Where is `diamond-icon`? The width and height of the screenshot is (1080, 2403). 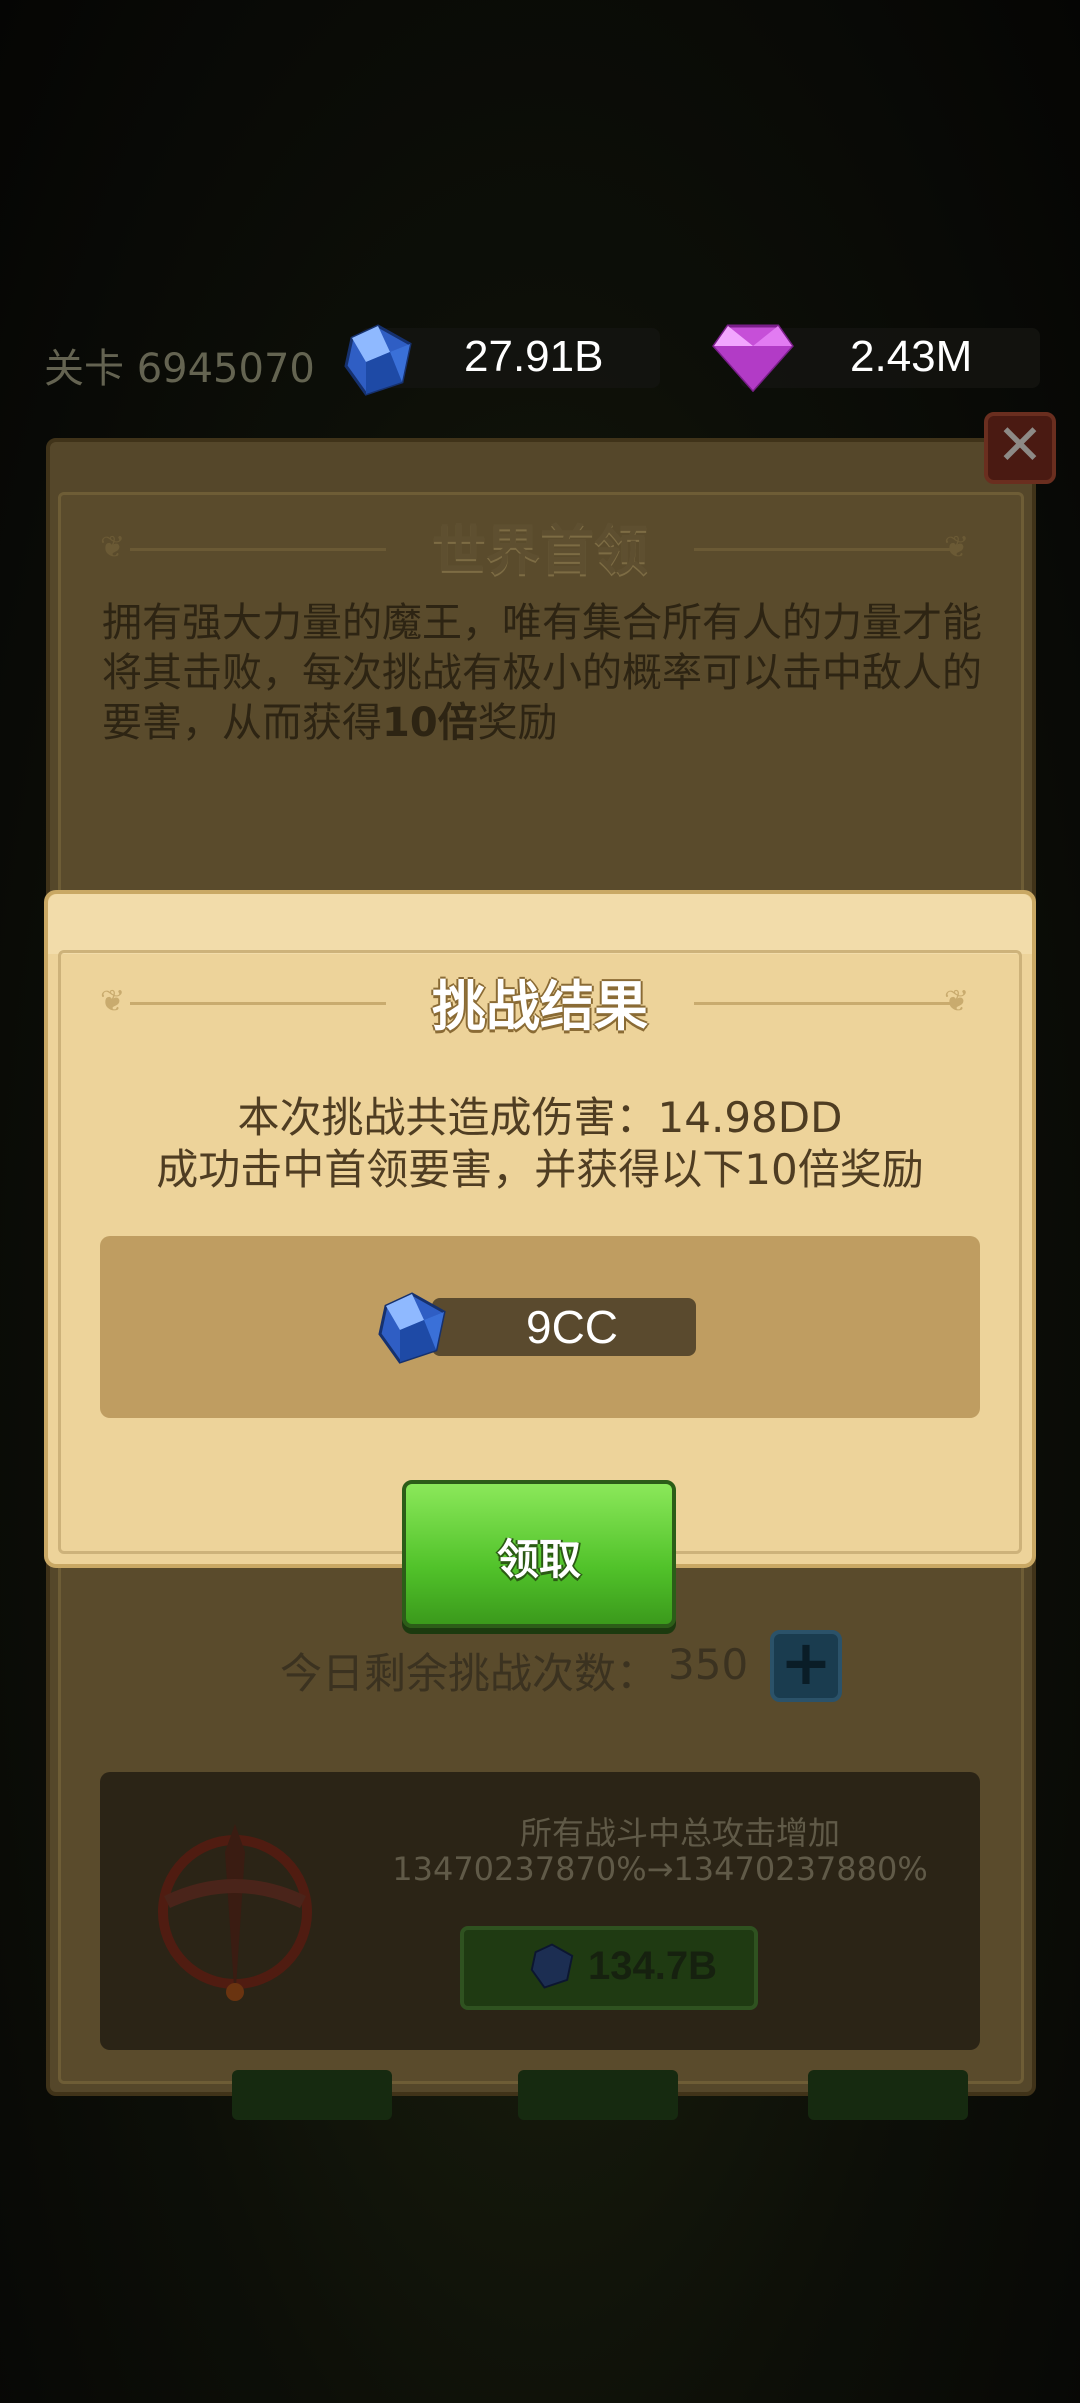
diamond-icon is located at coordinates (753, 358).